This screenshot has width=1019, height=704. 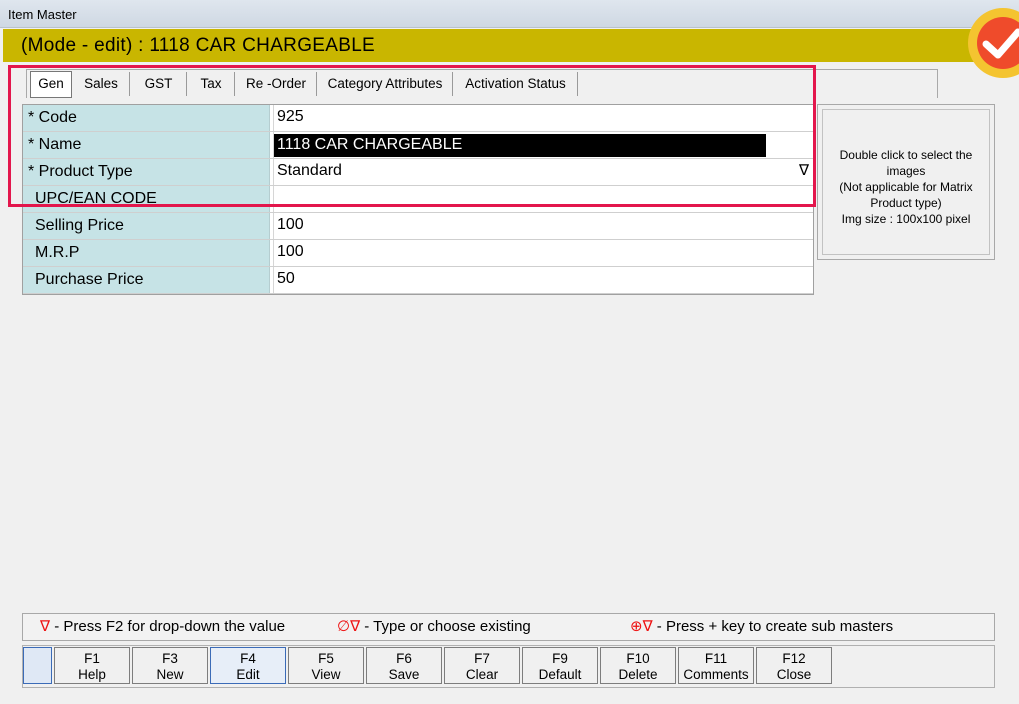 I want to click on field-value-selling-price: 100, so click(x=543, y=226).